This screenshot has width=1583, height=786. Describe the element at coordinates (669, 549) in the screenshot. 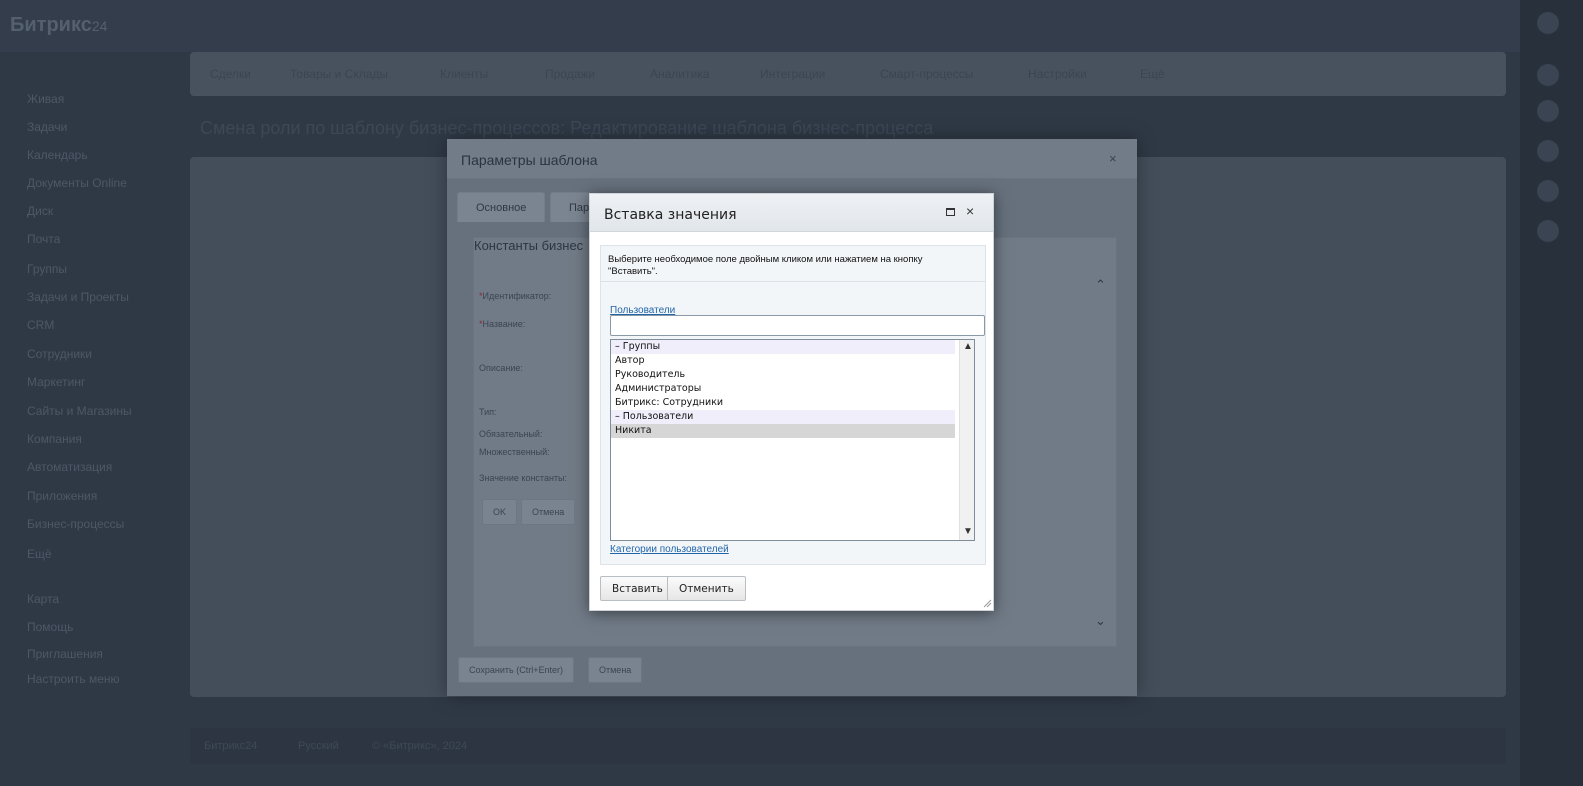

I see `user-categories-link: Категории пользователей` at that location.